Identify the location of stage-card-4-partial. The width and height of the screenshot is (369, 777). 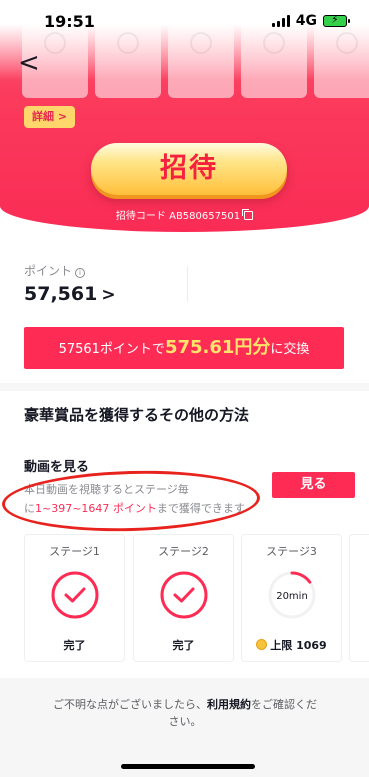
(359, 598).